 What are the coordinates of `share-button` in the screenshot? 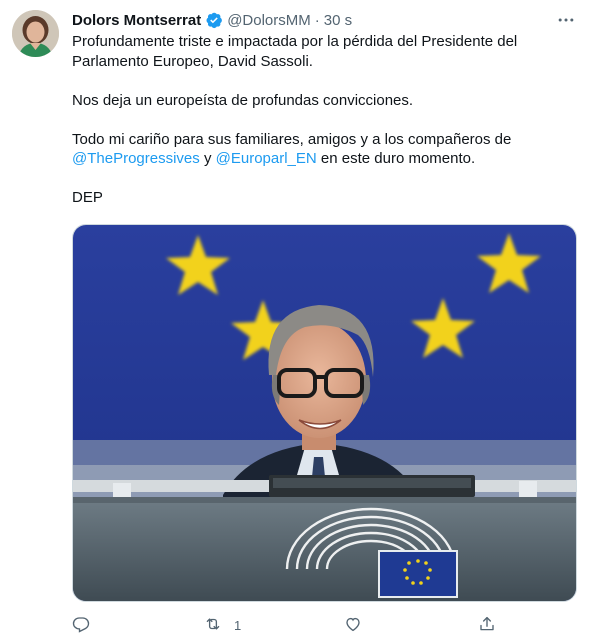 It's located at (487, 625).